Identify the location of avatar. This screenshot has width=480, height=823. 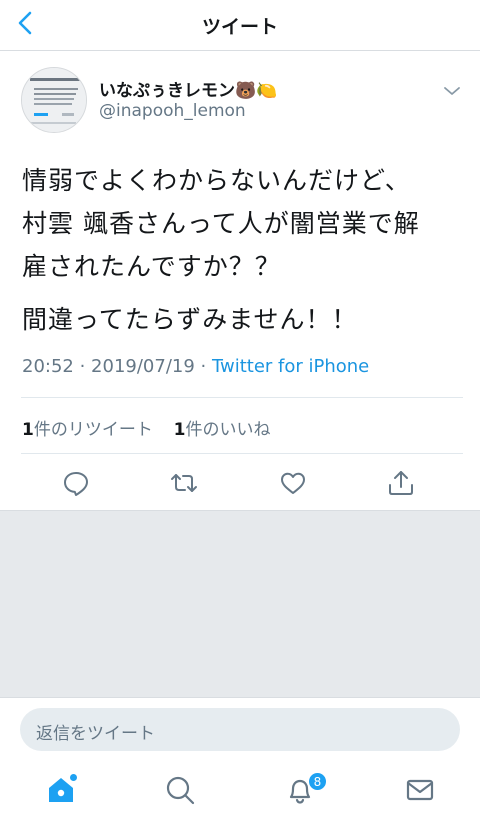
(54, 100).